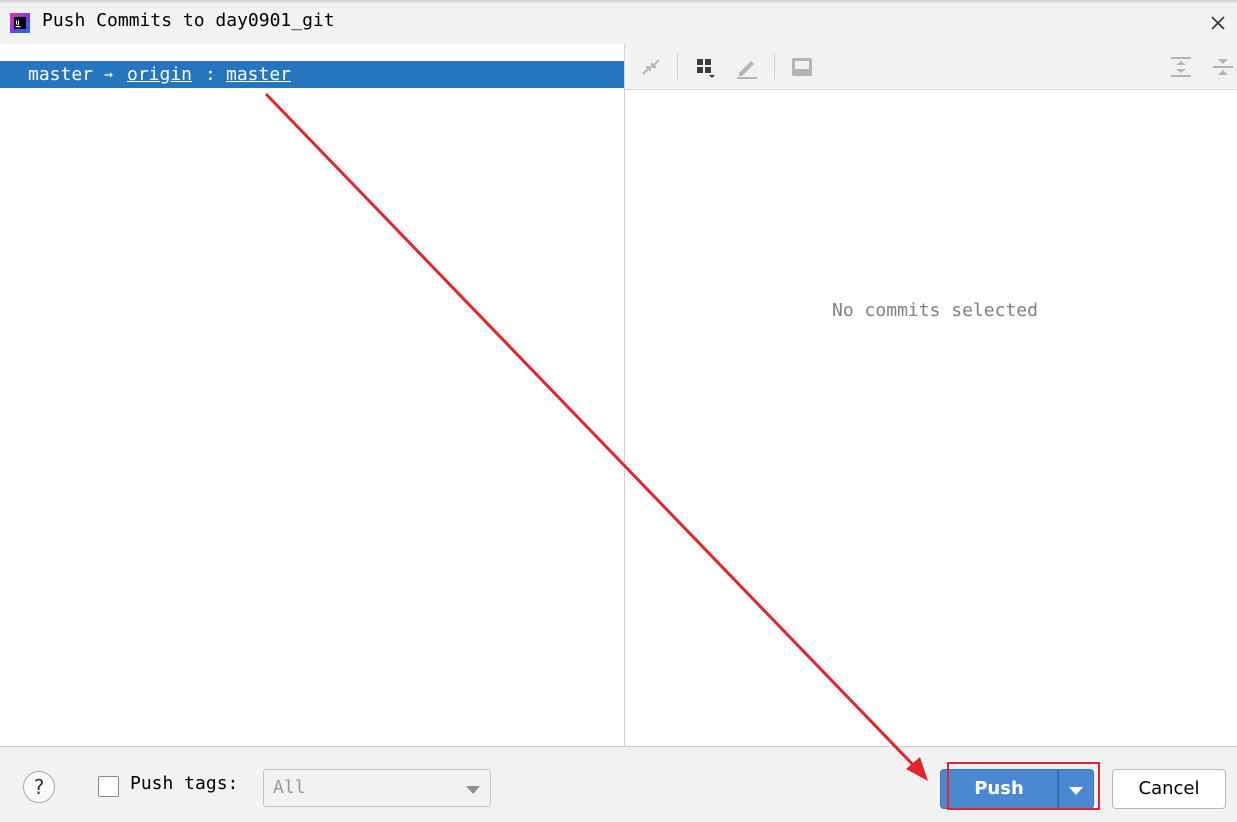  Describe the element at coordinates (618, 2) in the screenshot. I see `title-bar-edge` at that location.